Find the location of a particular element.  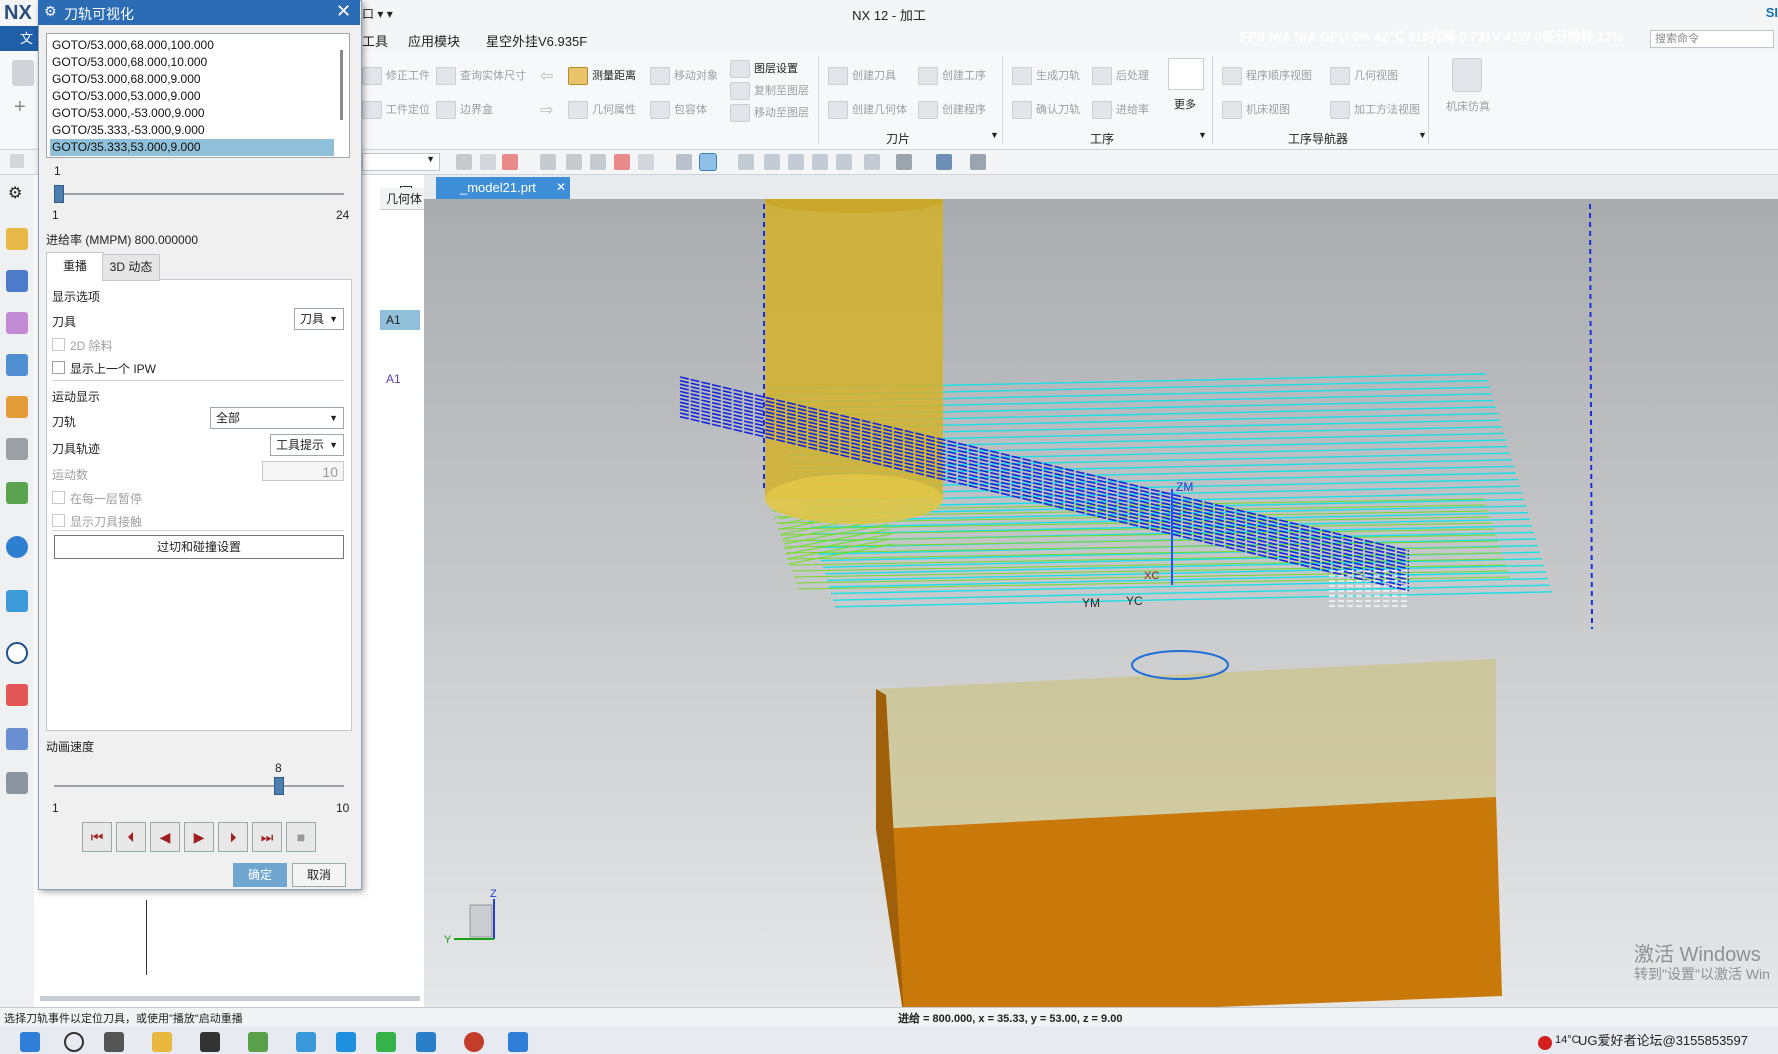

checkbox-tool-contact is located at coordinates (58, 520).